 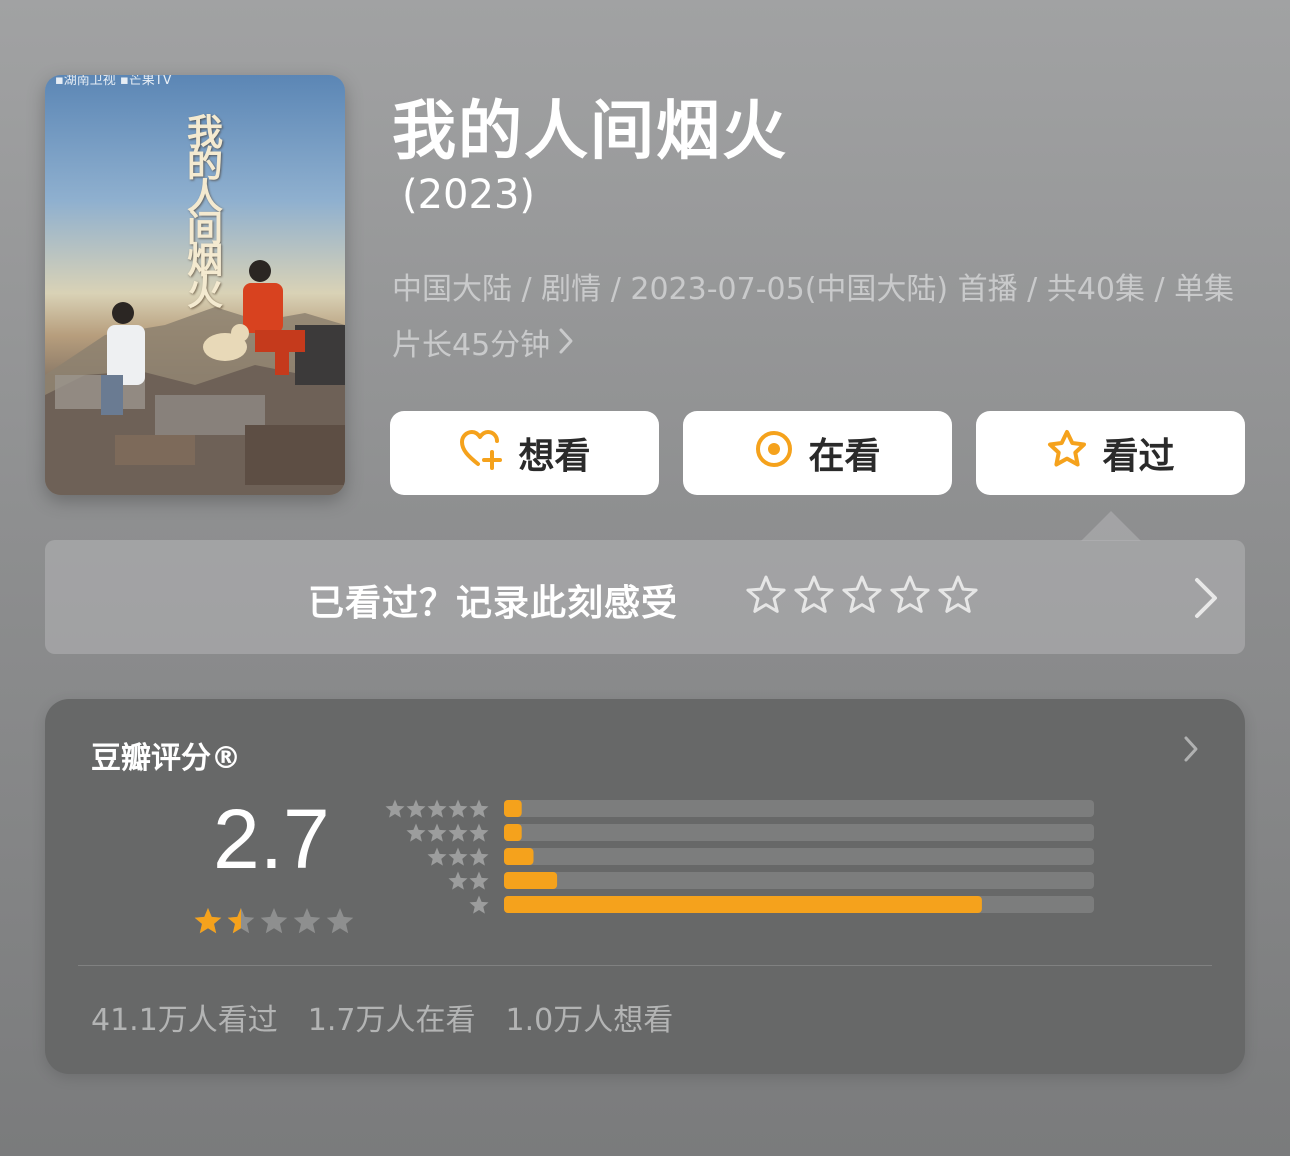 I want to click on poster-image: ▪湖南卫视 ▪芒果TV 我的人间烟火, so click(x=195, y=285).